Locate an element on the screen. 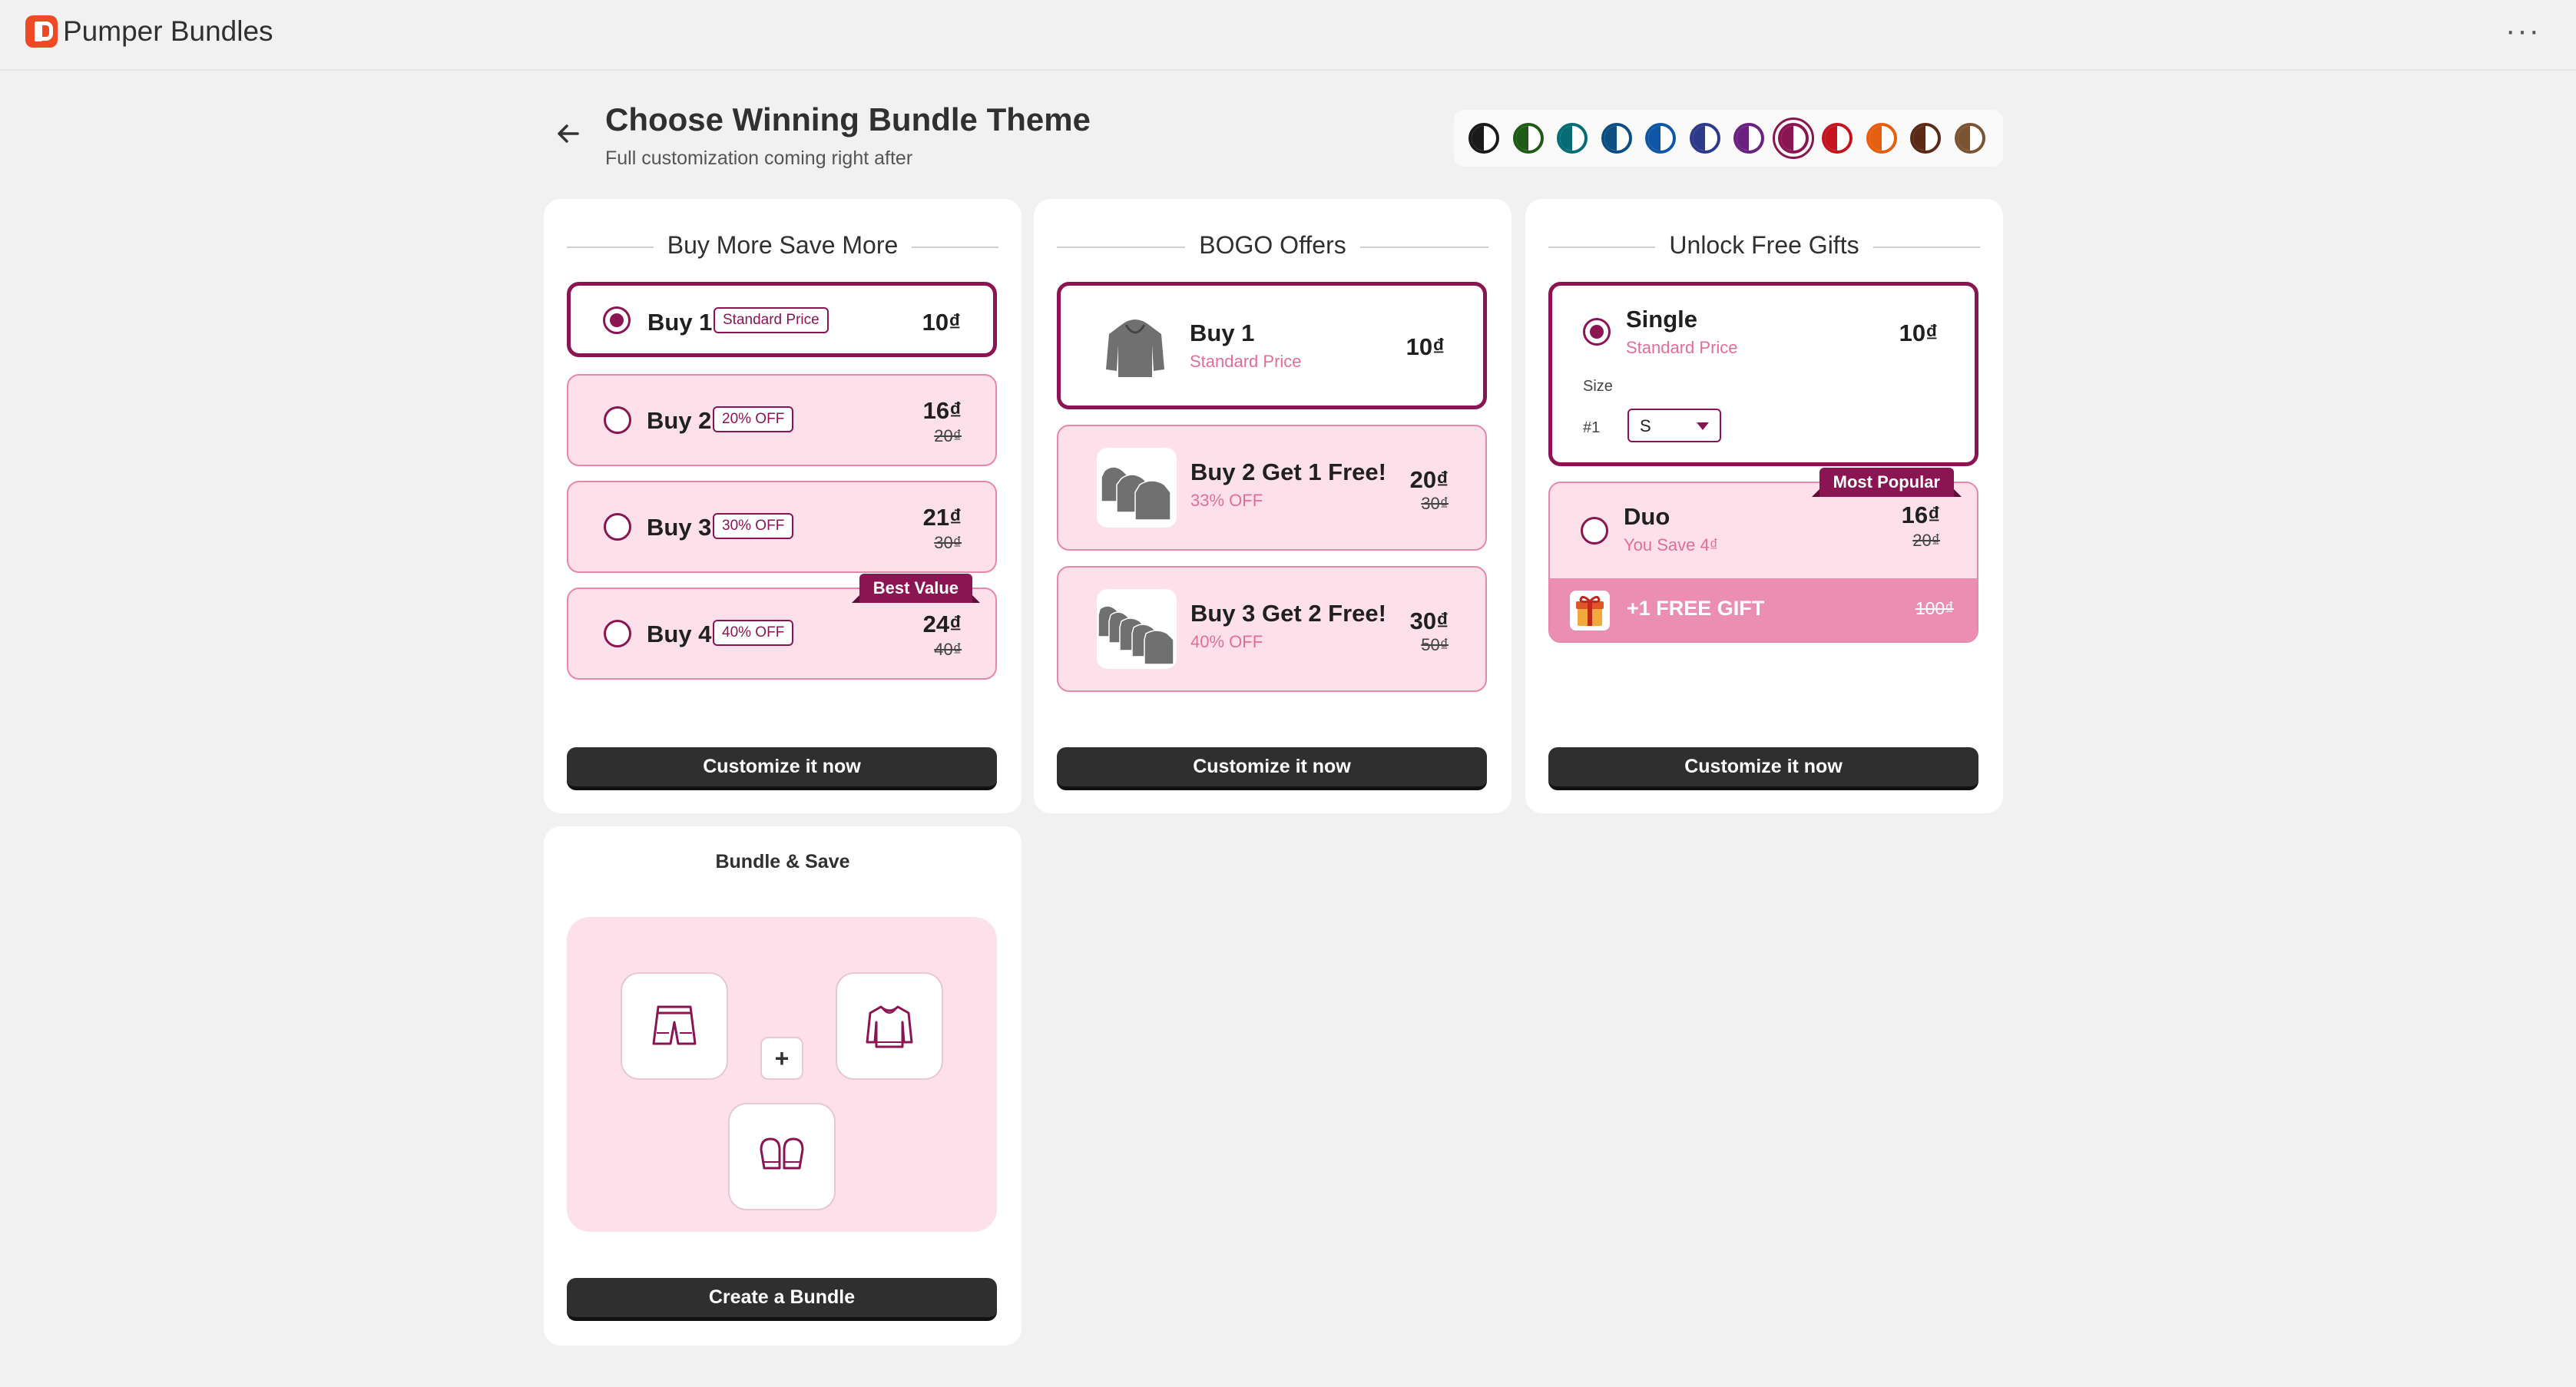 The height and width of the screenshot is (1387, 2576). hoodie-thumbnail-icon is located at coordinates (1135, 346).